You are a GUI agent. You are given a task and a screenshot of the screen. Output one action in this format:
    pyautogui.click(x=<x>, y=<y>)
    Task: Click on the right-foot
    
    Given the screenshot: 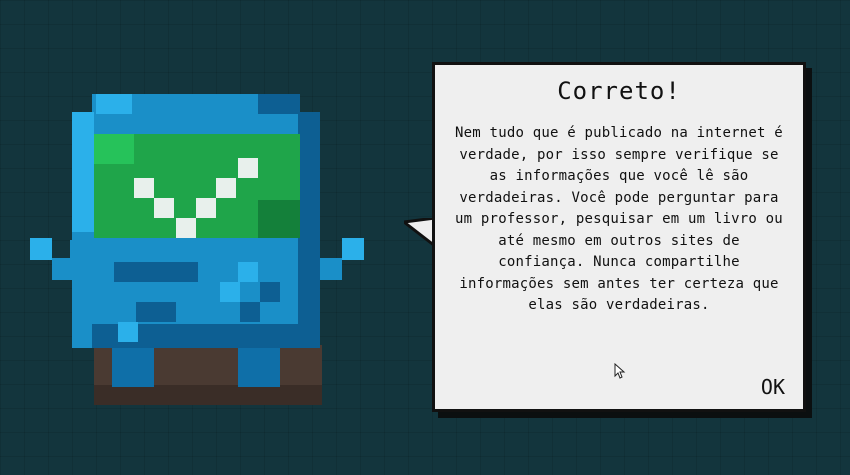 What is the action you would take?
    pyautogui.click(x=259, y=366)
    